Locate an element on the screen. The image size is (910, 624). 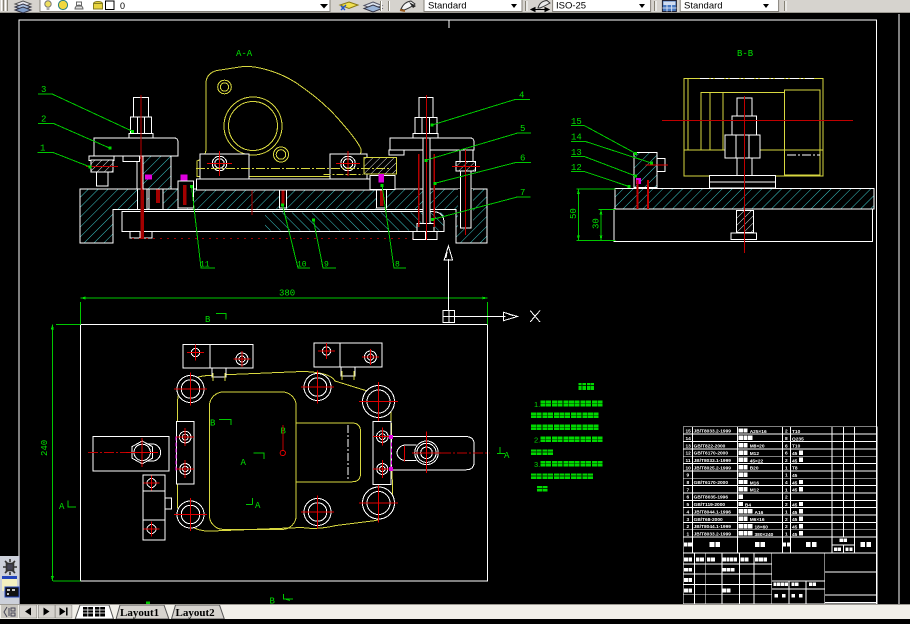
svg-text: T8 is located at coordinates (795, 469).